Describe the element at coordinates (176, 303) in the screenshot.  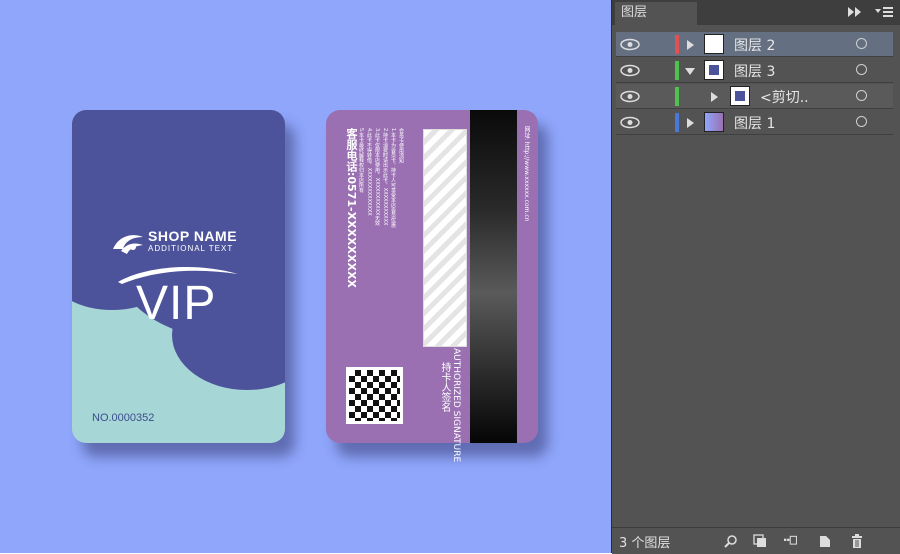
I see `vip-text: VIP` at that location.